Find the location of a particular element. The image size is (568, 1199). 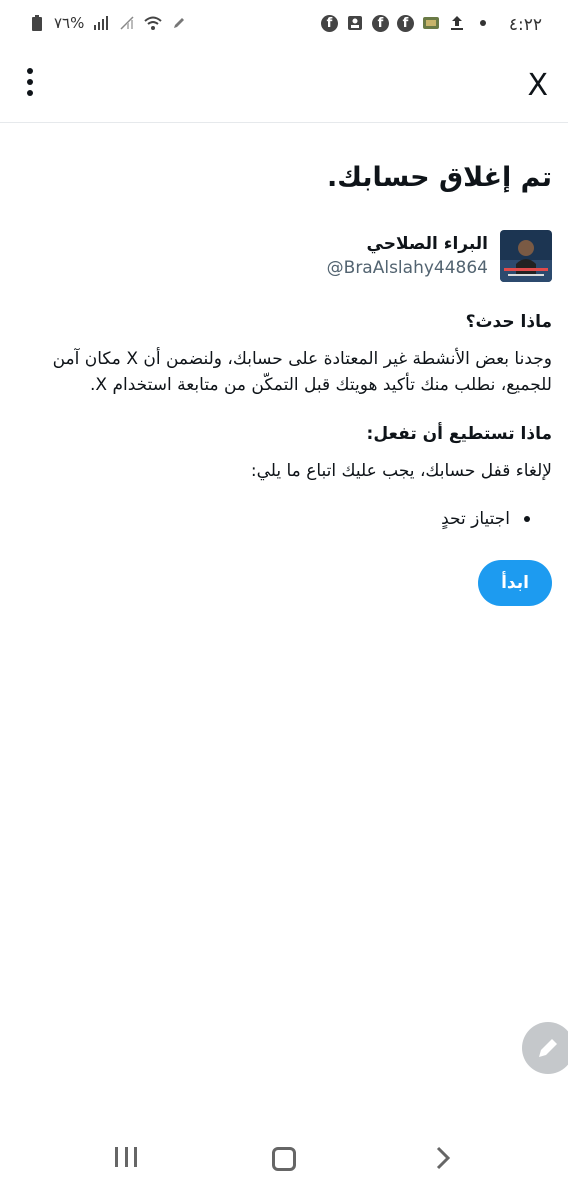

system-nav-bar is located at coordinates (284, 1164).